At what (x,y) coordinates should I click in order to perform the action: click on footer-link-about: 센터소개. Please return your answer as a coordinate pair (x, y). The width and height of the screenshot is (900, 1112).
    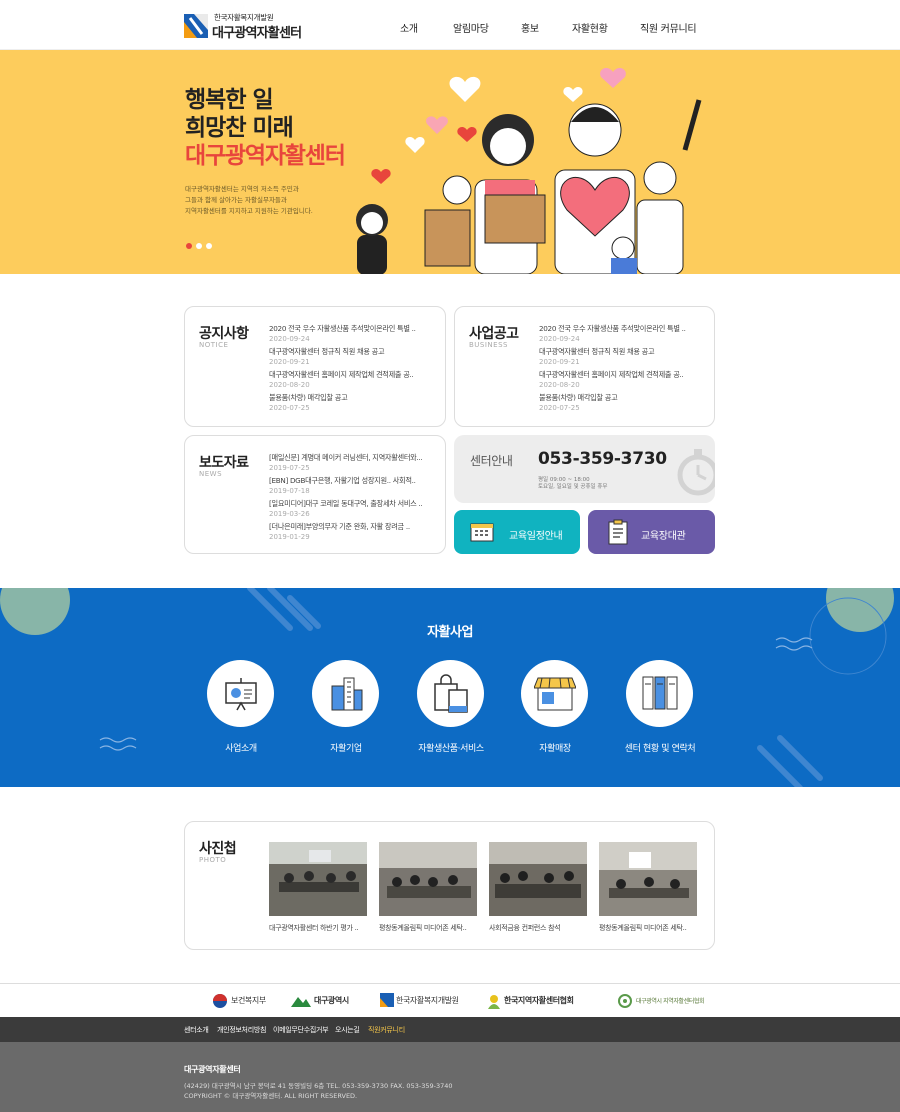
    Looking at the image, I should click on (196, 1030).